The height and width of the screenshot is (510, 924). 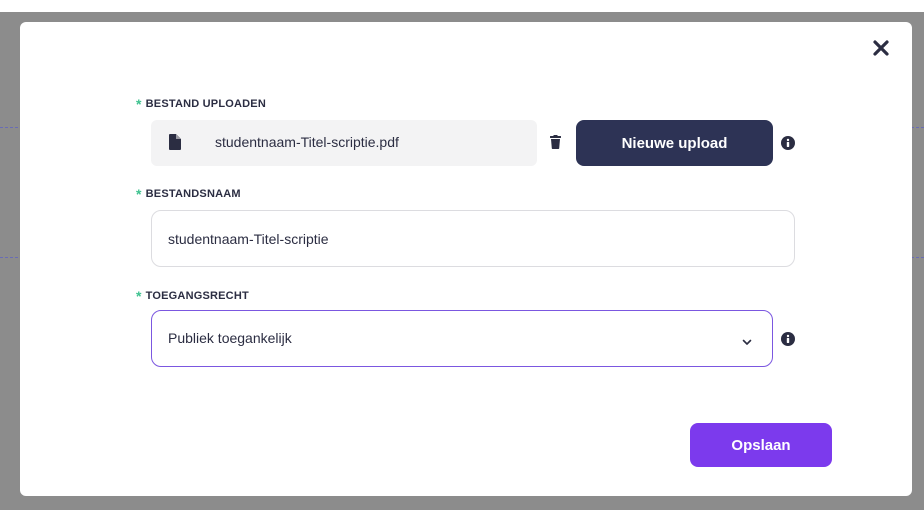 What do you see at coordinates (881, 48) in the screenshot?
I see `close-icon` at bounding box center [881, 48].